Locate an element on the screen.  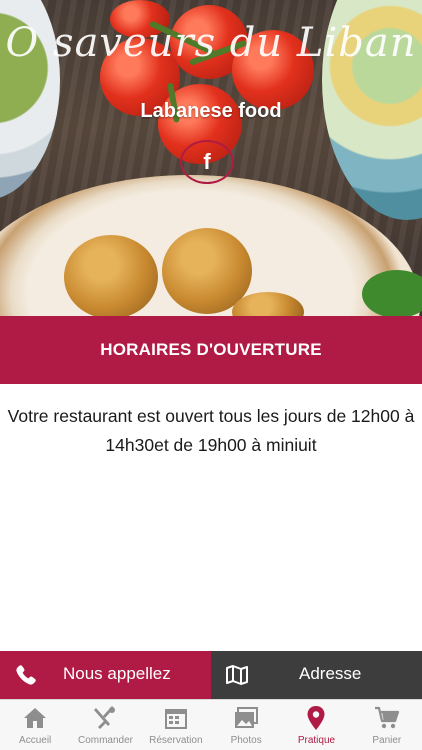
calendar-icon is located at coordinates (175, 719).